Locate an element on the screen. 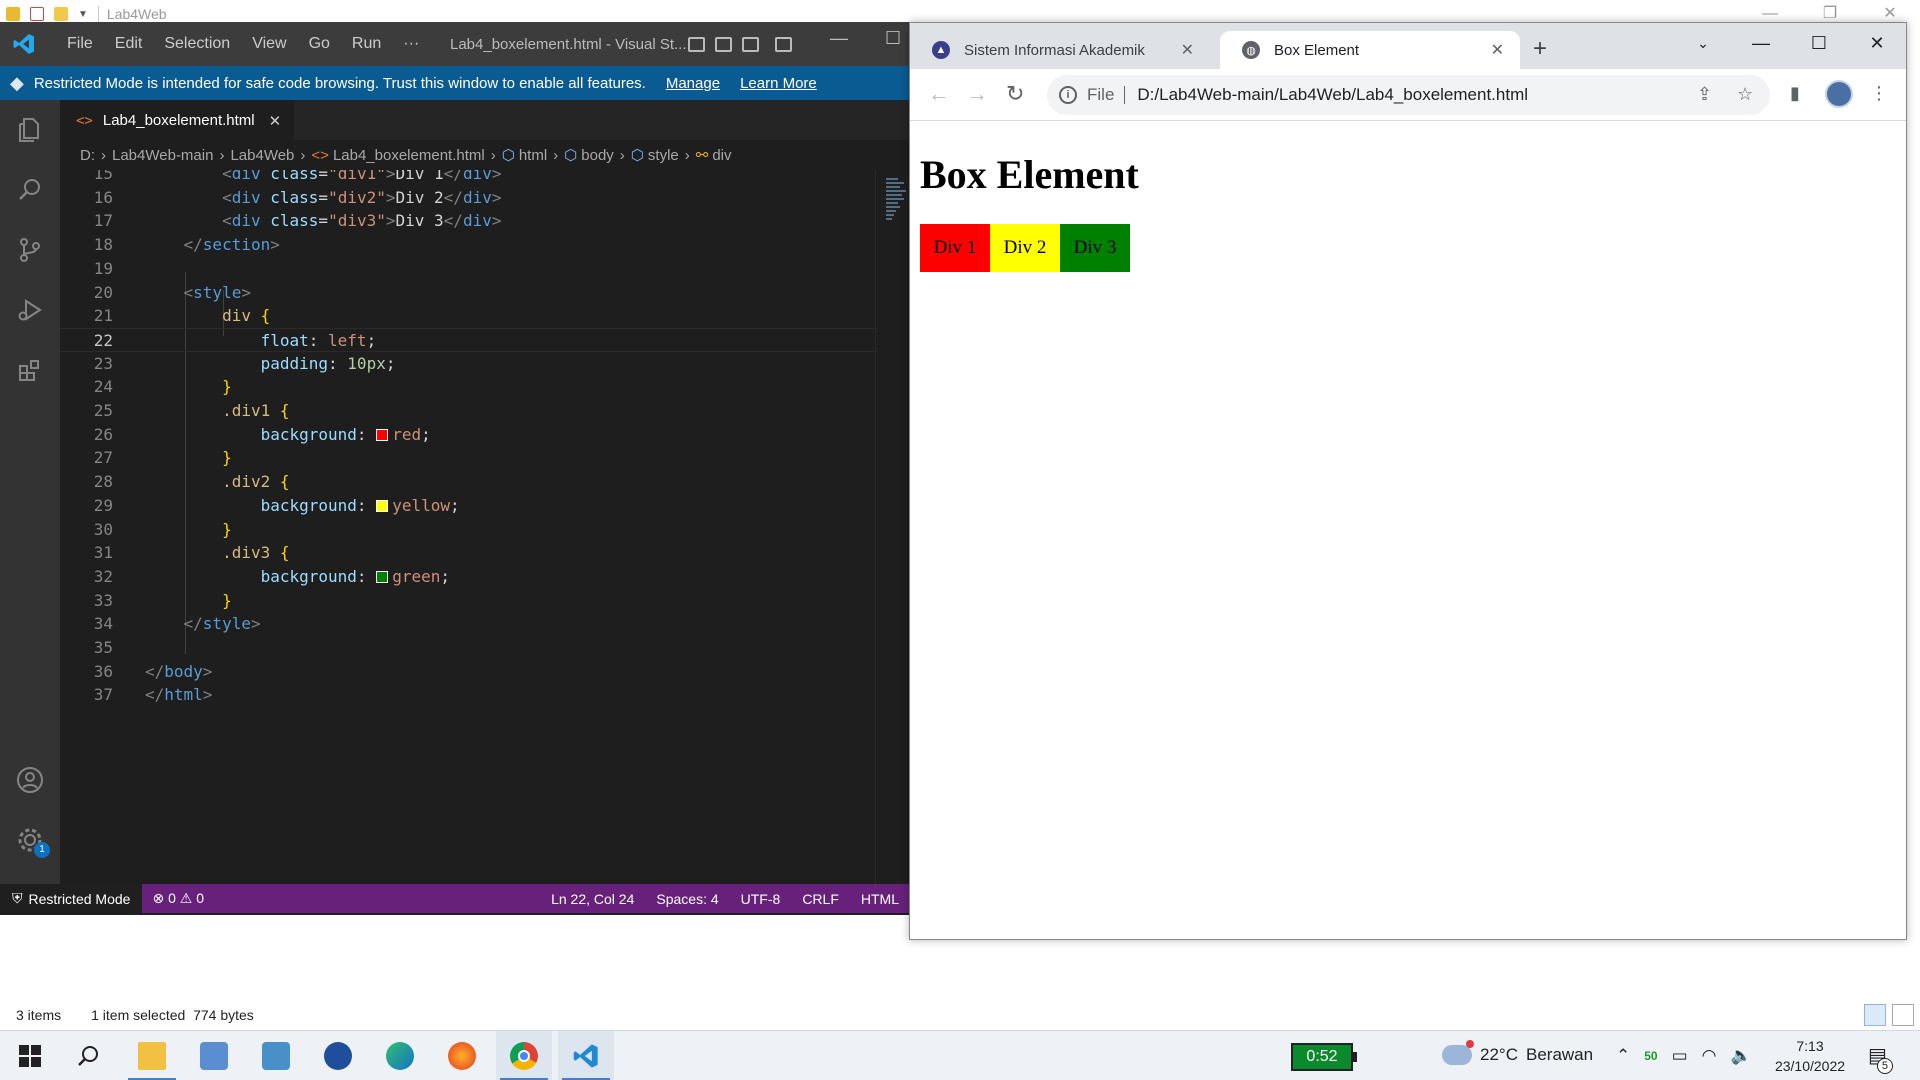 The height and width of the screenshot is (1080, 1920). share-icon: ⇪ is located at coordinates (1704, 94).